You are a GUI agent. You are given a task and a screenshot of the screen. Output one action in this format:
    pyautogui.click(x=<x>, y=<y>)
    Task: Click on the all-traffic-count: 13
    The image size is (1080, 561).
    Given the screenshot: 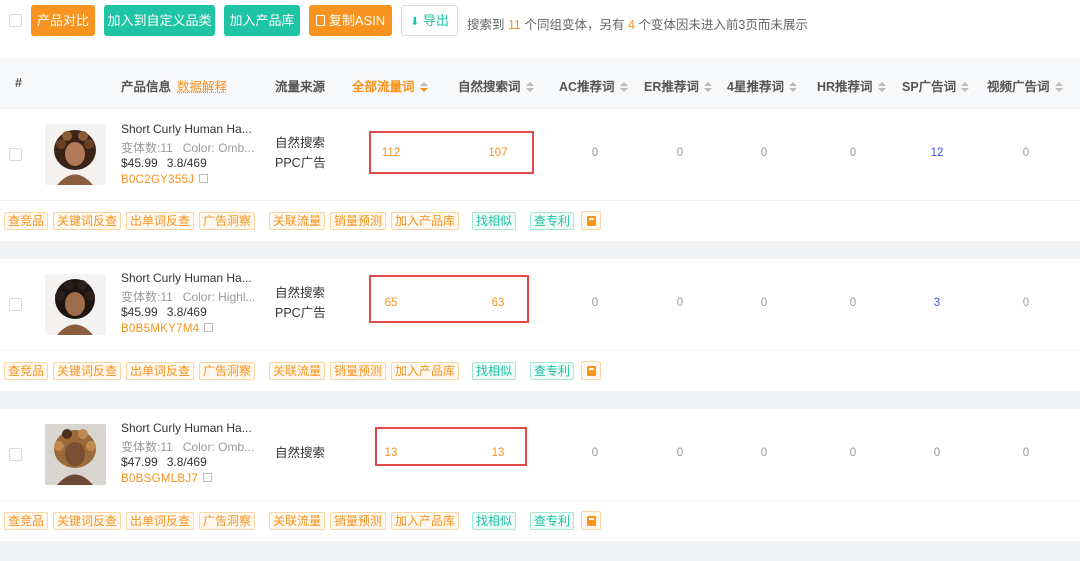 What is the action you would take?
    pyautogui.click(x=391, y=453)
    